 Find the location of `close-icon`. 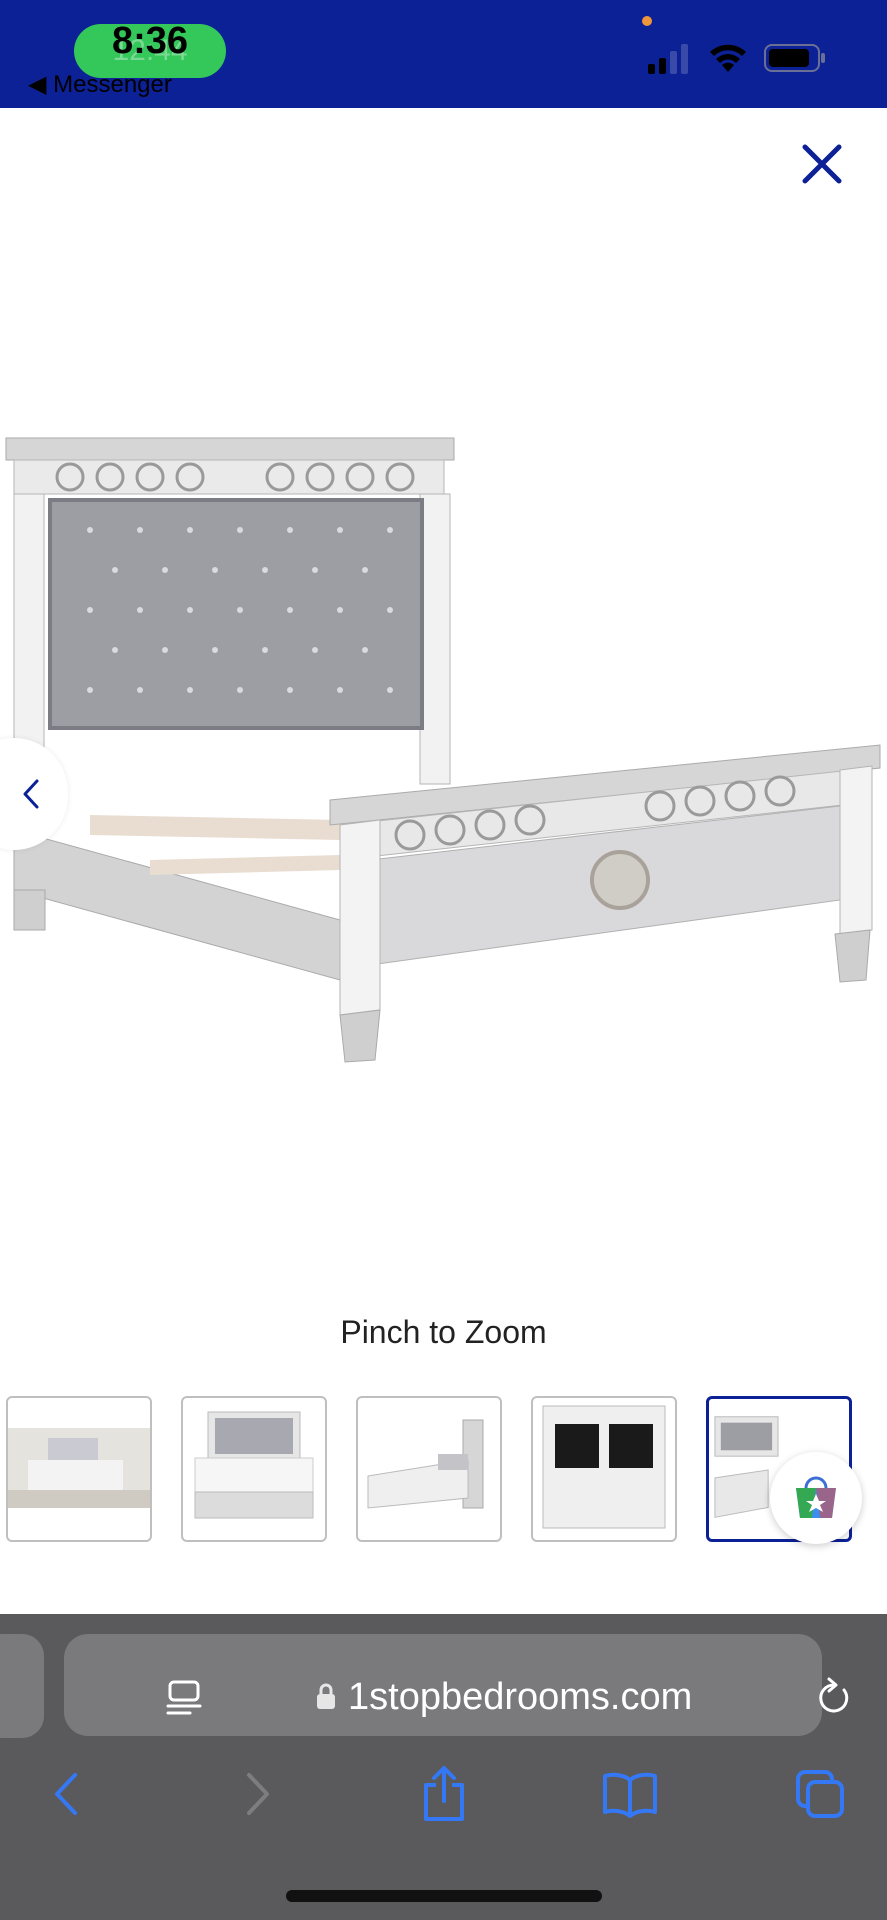

close-icon is located at coordinates (822, 164).